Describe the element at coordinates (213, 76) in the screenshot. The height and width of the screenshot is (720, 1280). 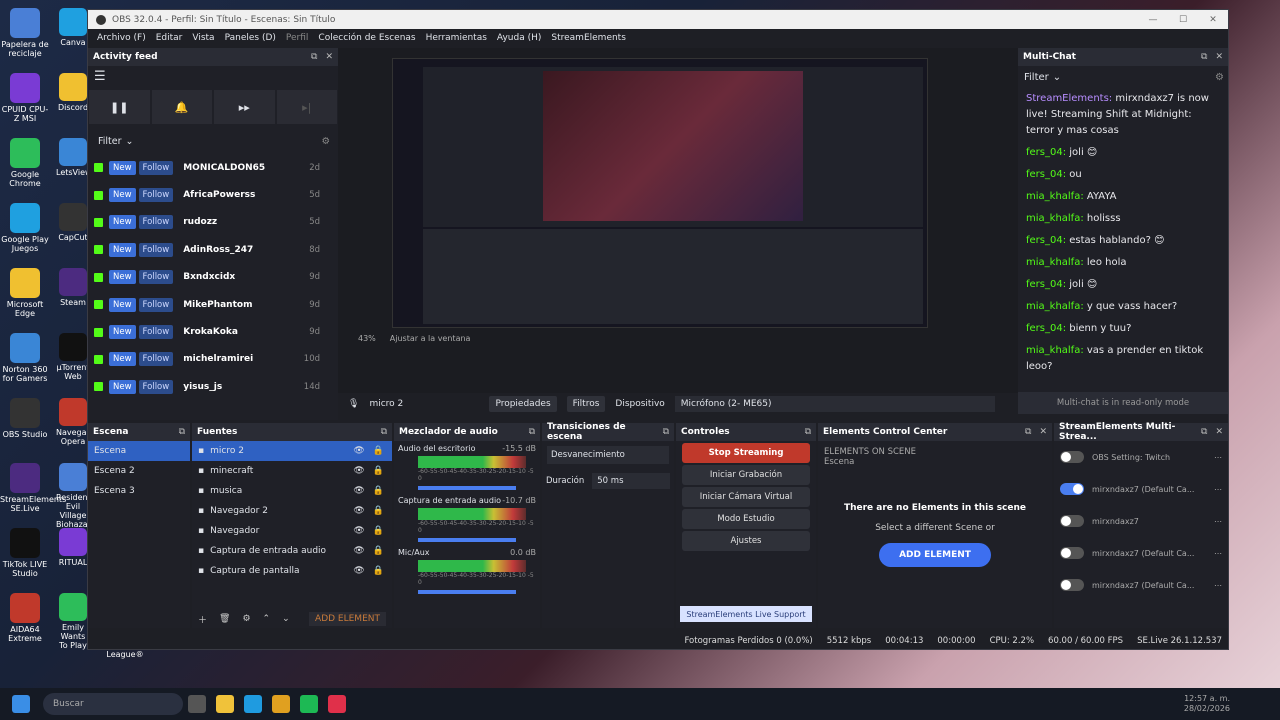
I see `hamburger-icon: ☰` at that location.